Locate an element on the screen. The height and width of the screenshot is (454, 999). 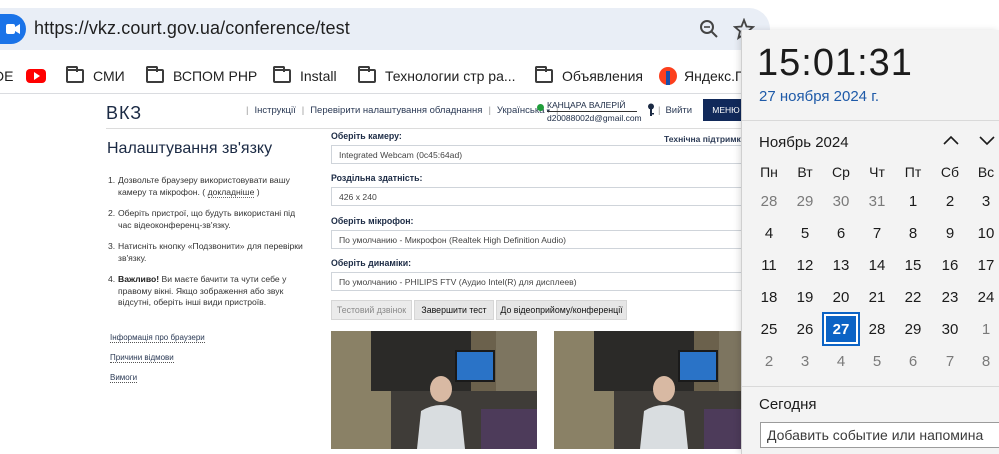
bookmark-yandex: Яндекс.П is located at coordinates (702, 76).